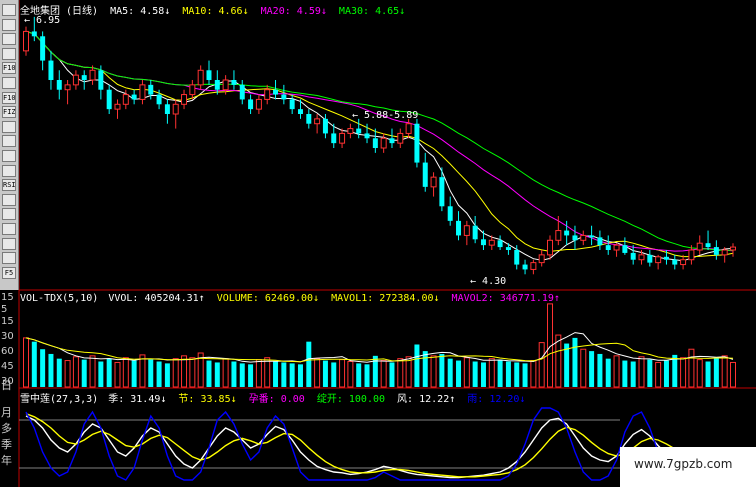 Image resolution: width=756 pixels, height=487 pixels. I want to click on grid-icon, so click(9, 39).